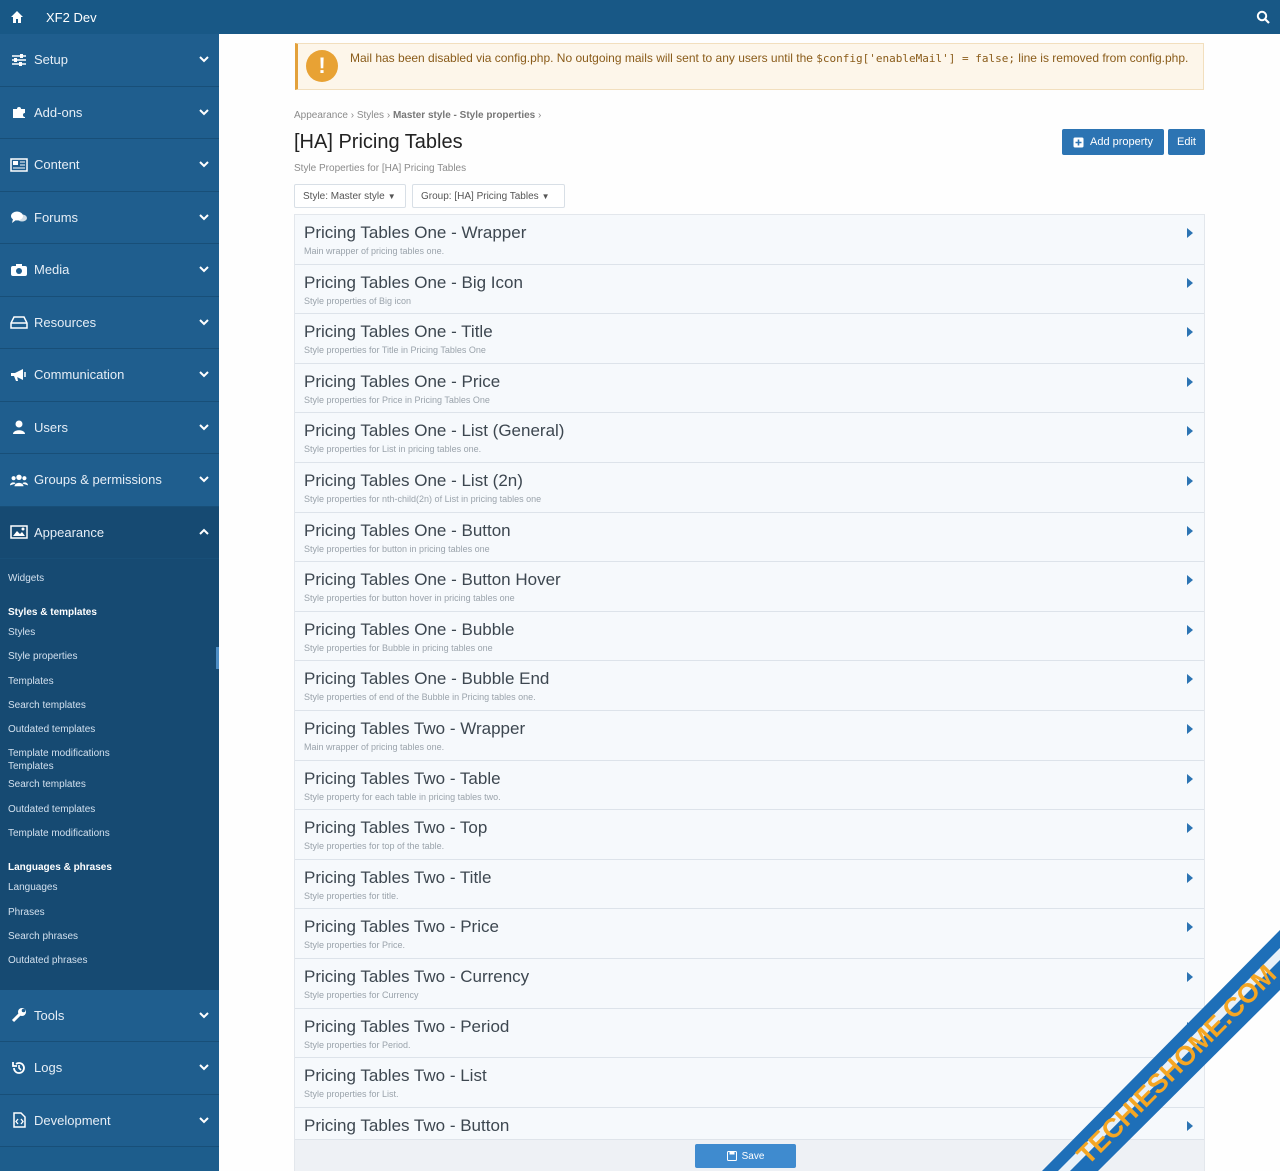 The image size is (1280, 1171). What do you see at coordinates (397, 878) in the screenshot?
I see `style-property-title: Pricing Tables Two - Title` at bounding box center [397, 878].